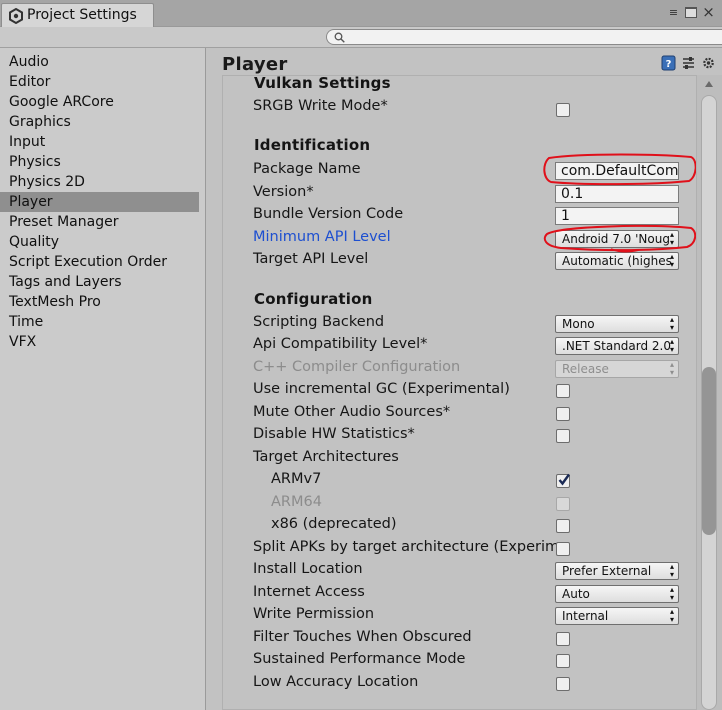 The width and height of the screenshot is (722, 710). Describe the element at coordinates (340, 344) in the screenshot. I see `api-compatibility-level-label: Api Compatibility Level*` at that location.